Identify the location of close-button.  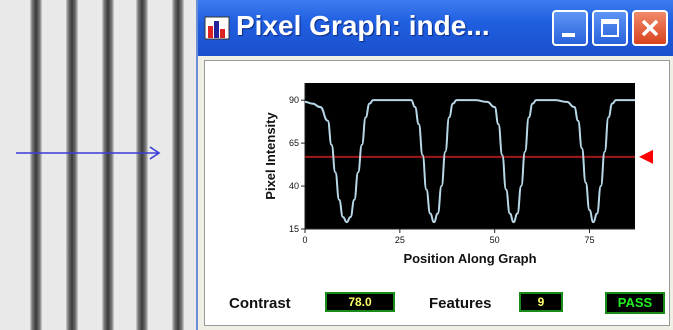
(650, 28).